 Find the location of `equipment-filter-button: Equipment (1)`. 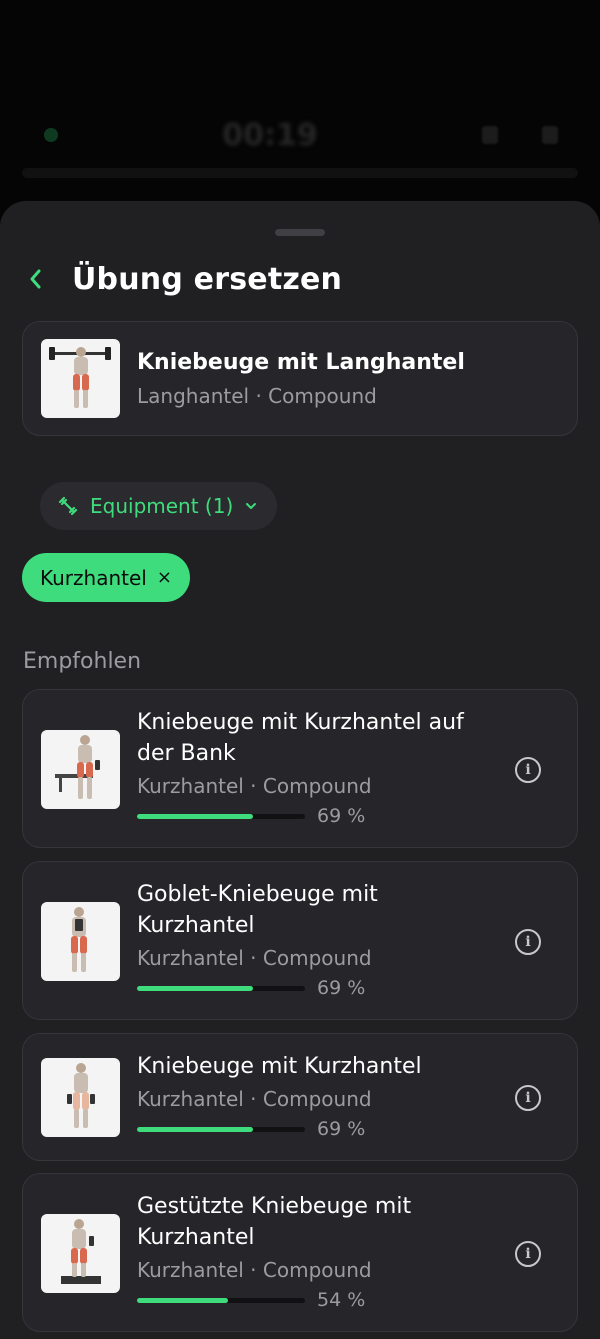

equipment-filter-button: Equipment (1) is located at coordinates (158, 506).